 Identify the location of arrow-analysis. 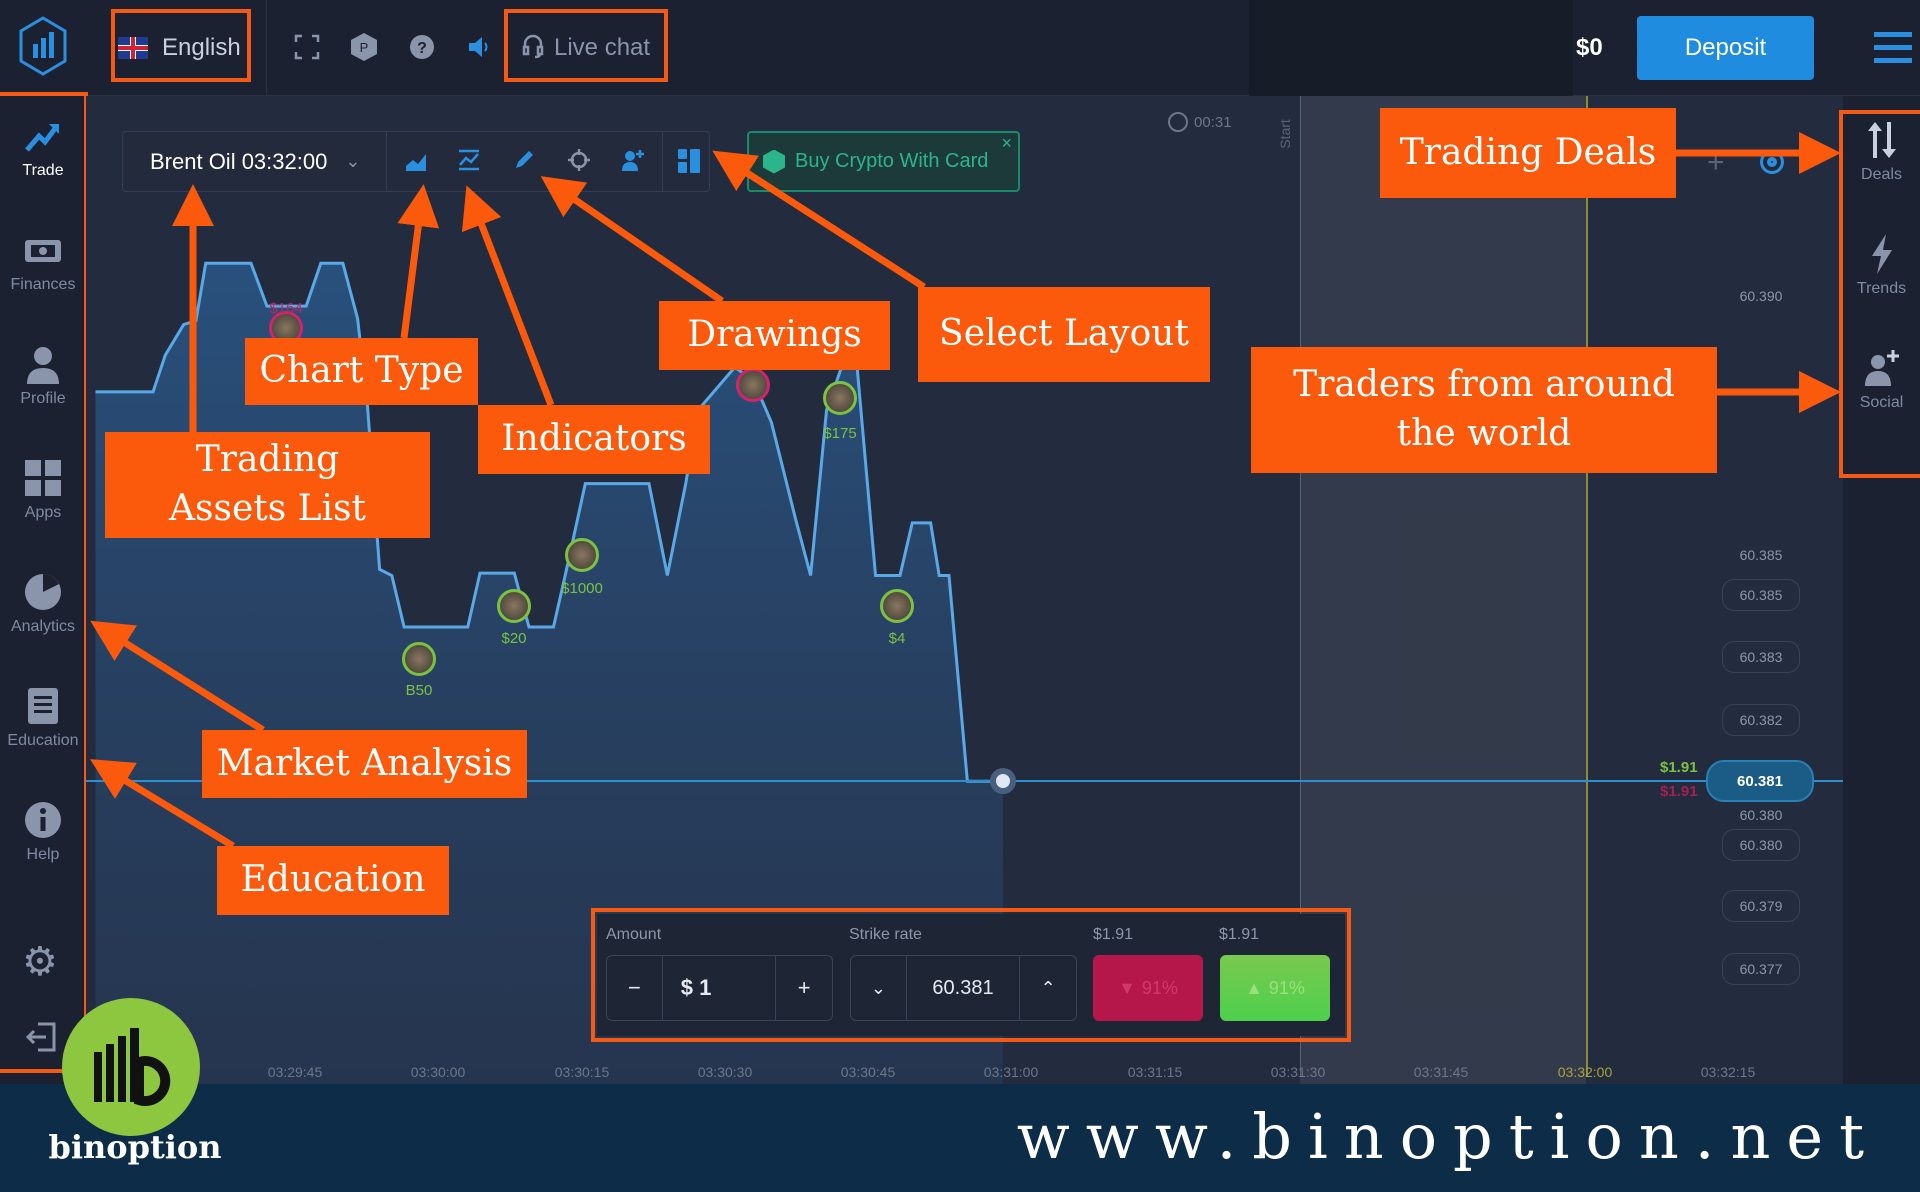
(177, 676).